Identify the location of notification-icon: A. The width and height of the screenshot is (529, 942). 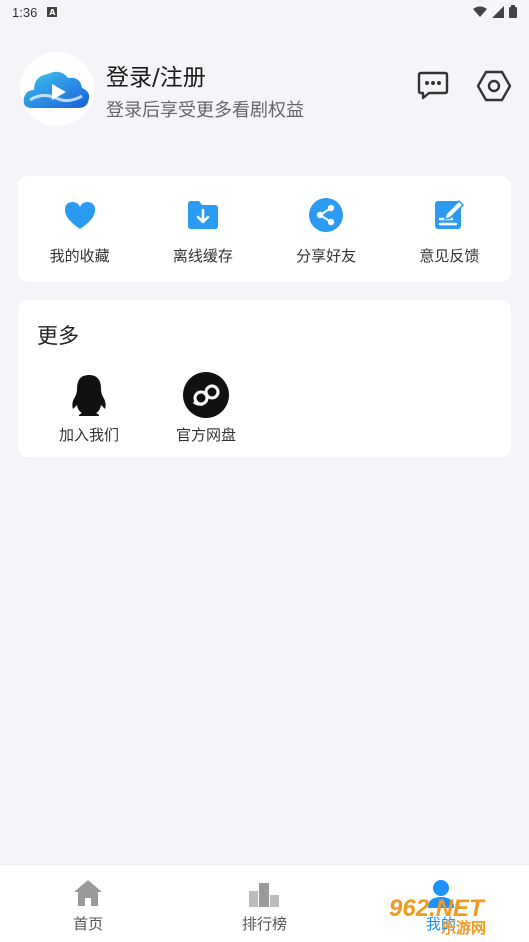
(52, 12).